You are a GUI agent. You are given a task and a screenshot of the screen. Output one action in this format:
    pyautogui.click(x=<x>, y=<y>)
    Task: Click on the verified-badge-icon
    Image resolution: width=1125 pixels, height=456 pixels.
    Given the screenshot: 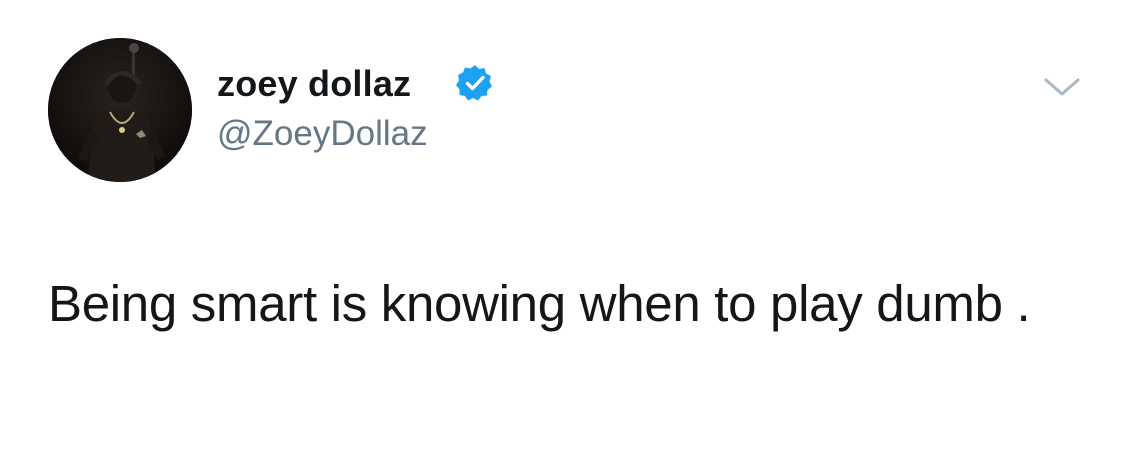 What is the action you would take?
    pyautogui.click(x=475, y=83)
    